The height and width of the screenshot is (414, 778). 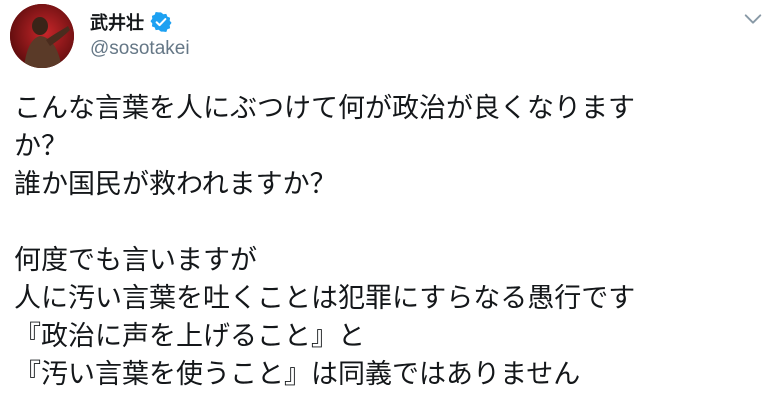 I want to click on tweet-line: こんな言葉を人にぶつけて何が政治が良くなります, so click(x=324, y=108).